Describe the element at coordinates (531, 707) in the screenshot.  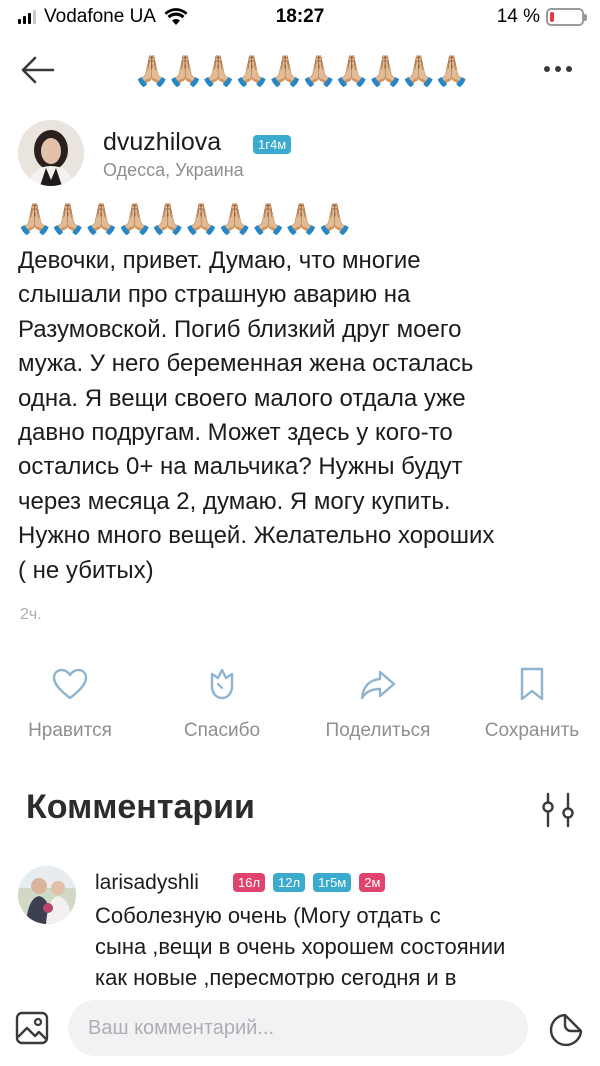
I see `save-button: Сохранить` at that location.